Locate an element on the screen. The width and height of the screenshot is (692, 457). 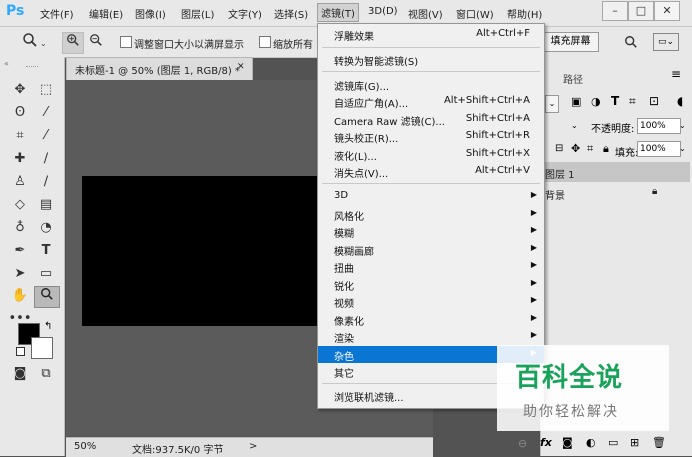
menu-window: 窗口(W) is located at coordinates (475, 13).